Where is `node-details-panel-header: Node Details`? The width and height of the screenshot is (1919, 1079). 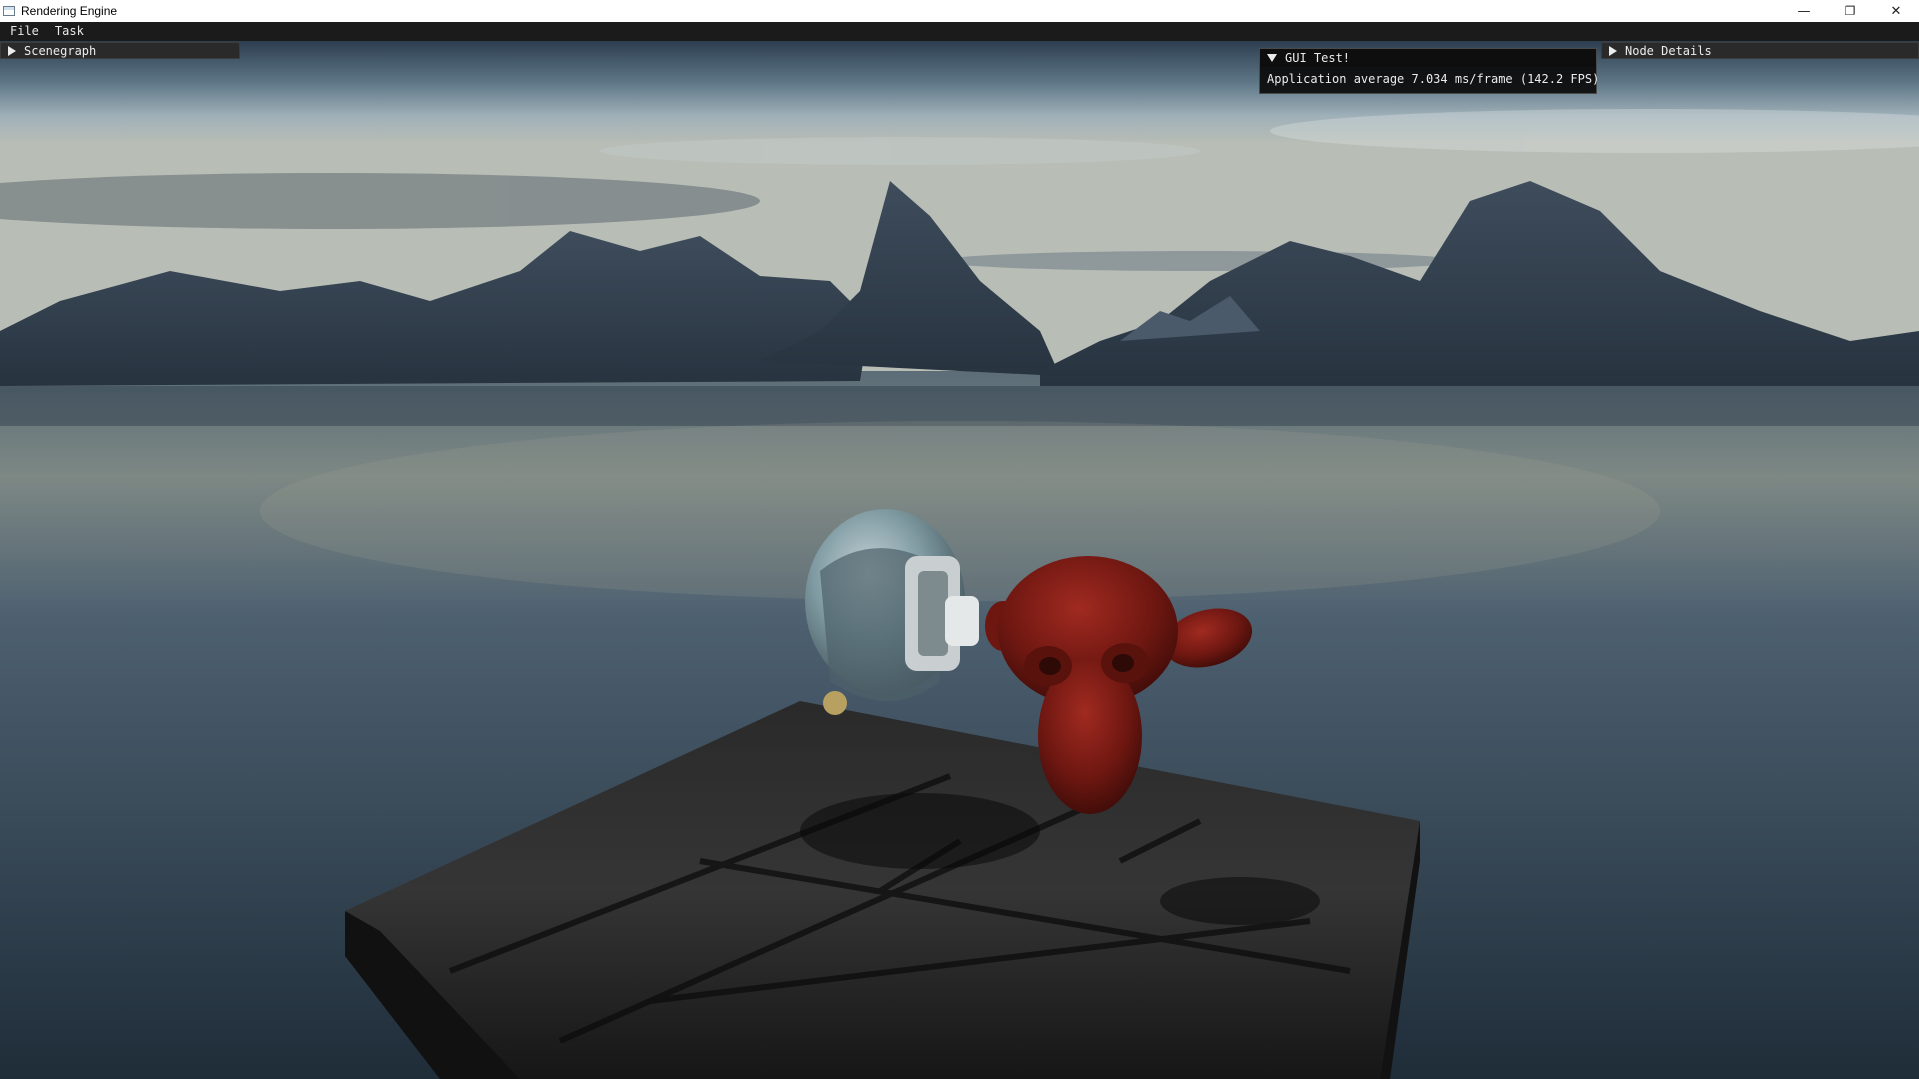 node-details-panel-header: Node Details is located at coordinates (1760, 50).